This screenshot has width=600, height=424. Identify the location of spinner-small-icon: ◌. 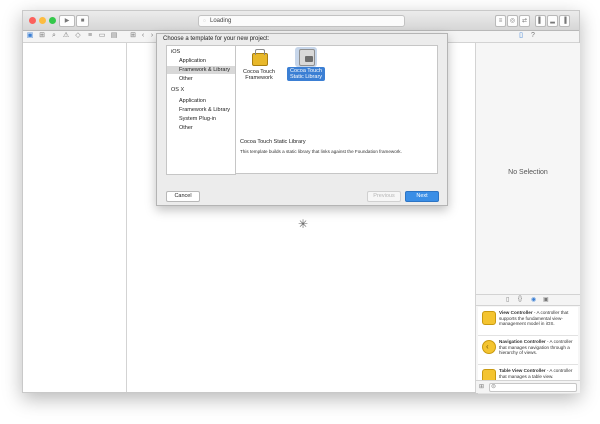
(204, 21).